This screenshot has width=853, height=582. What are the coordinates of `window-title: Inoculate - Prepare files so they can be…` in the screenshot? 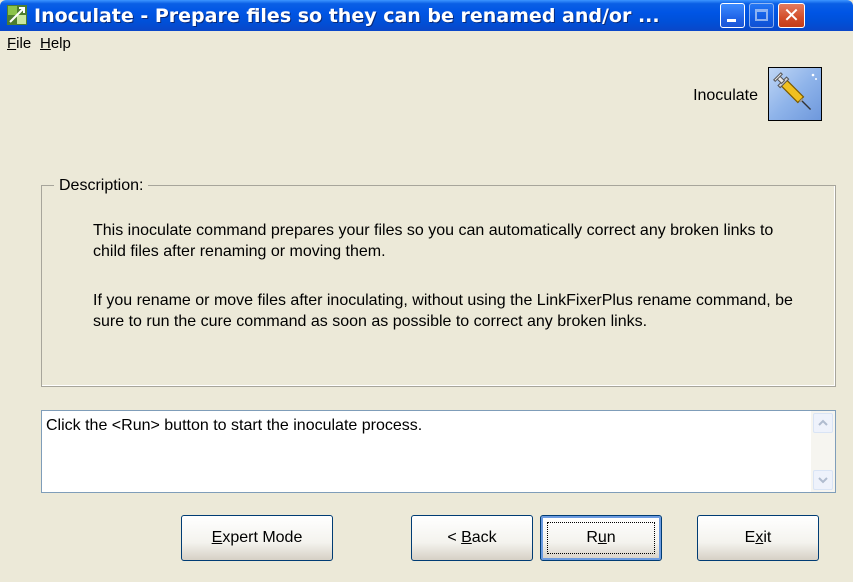 It's located at (347, 16).